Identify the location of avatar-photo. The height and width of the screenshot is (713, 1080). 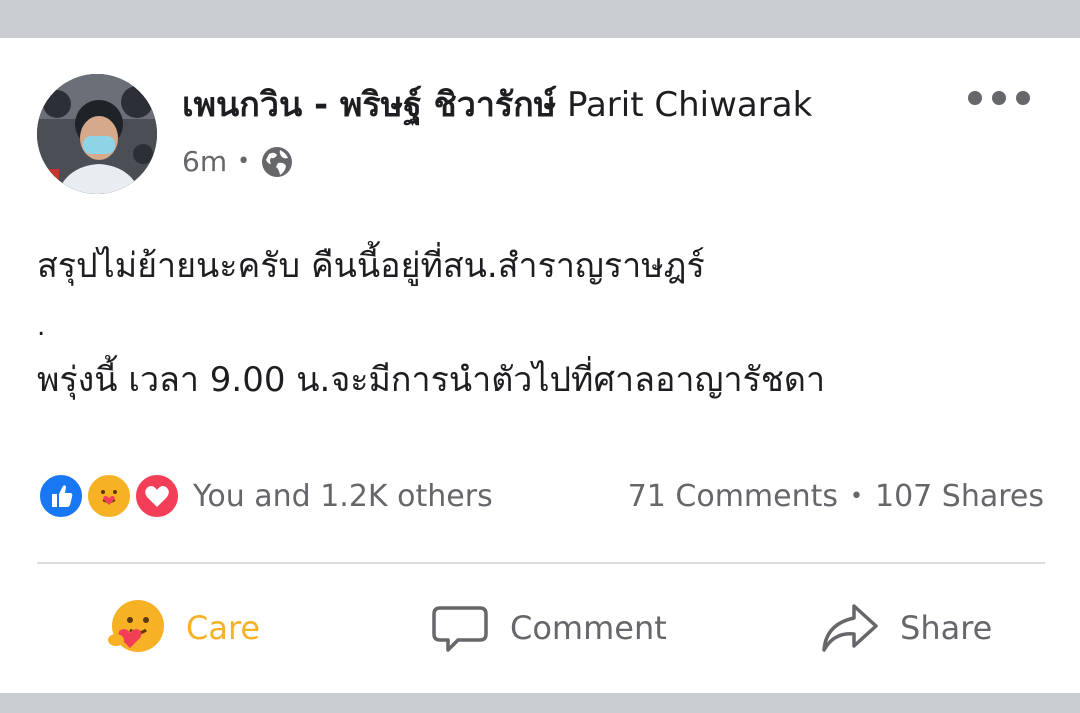
(97, 134).